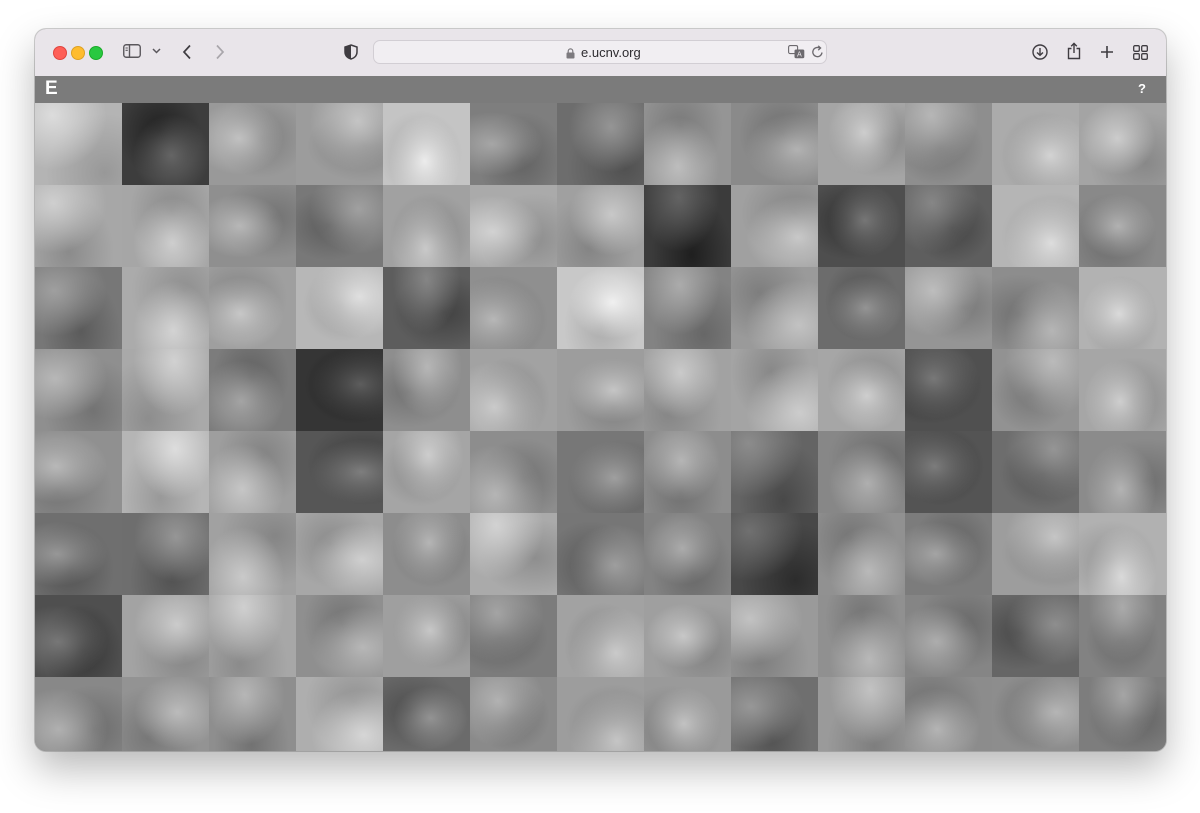 This screenshot has width=1200, height=813. What do you see at coordinates (220, 52) in the screenshot?
I see `forward-arrow-icon` at bounding box center [220, 52].